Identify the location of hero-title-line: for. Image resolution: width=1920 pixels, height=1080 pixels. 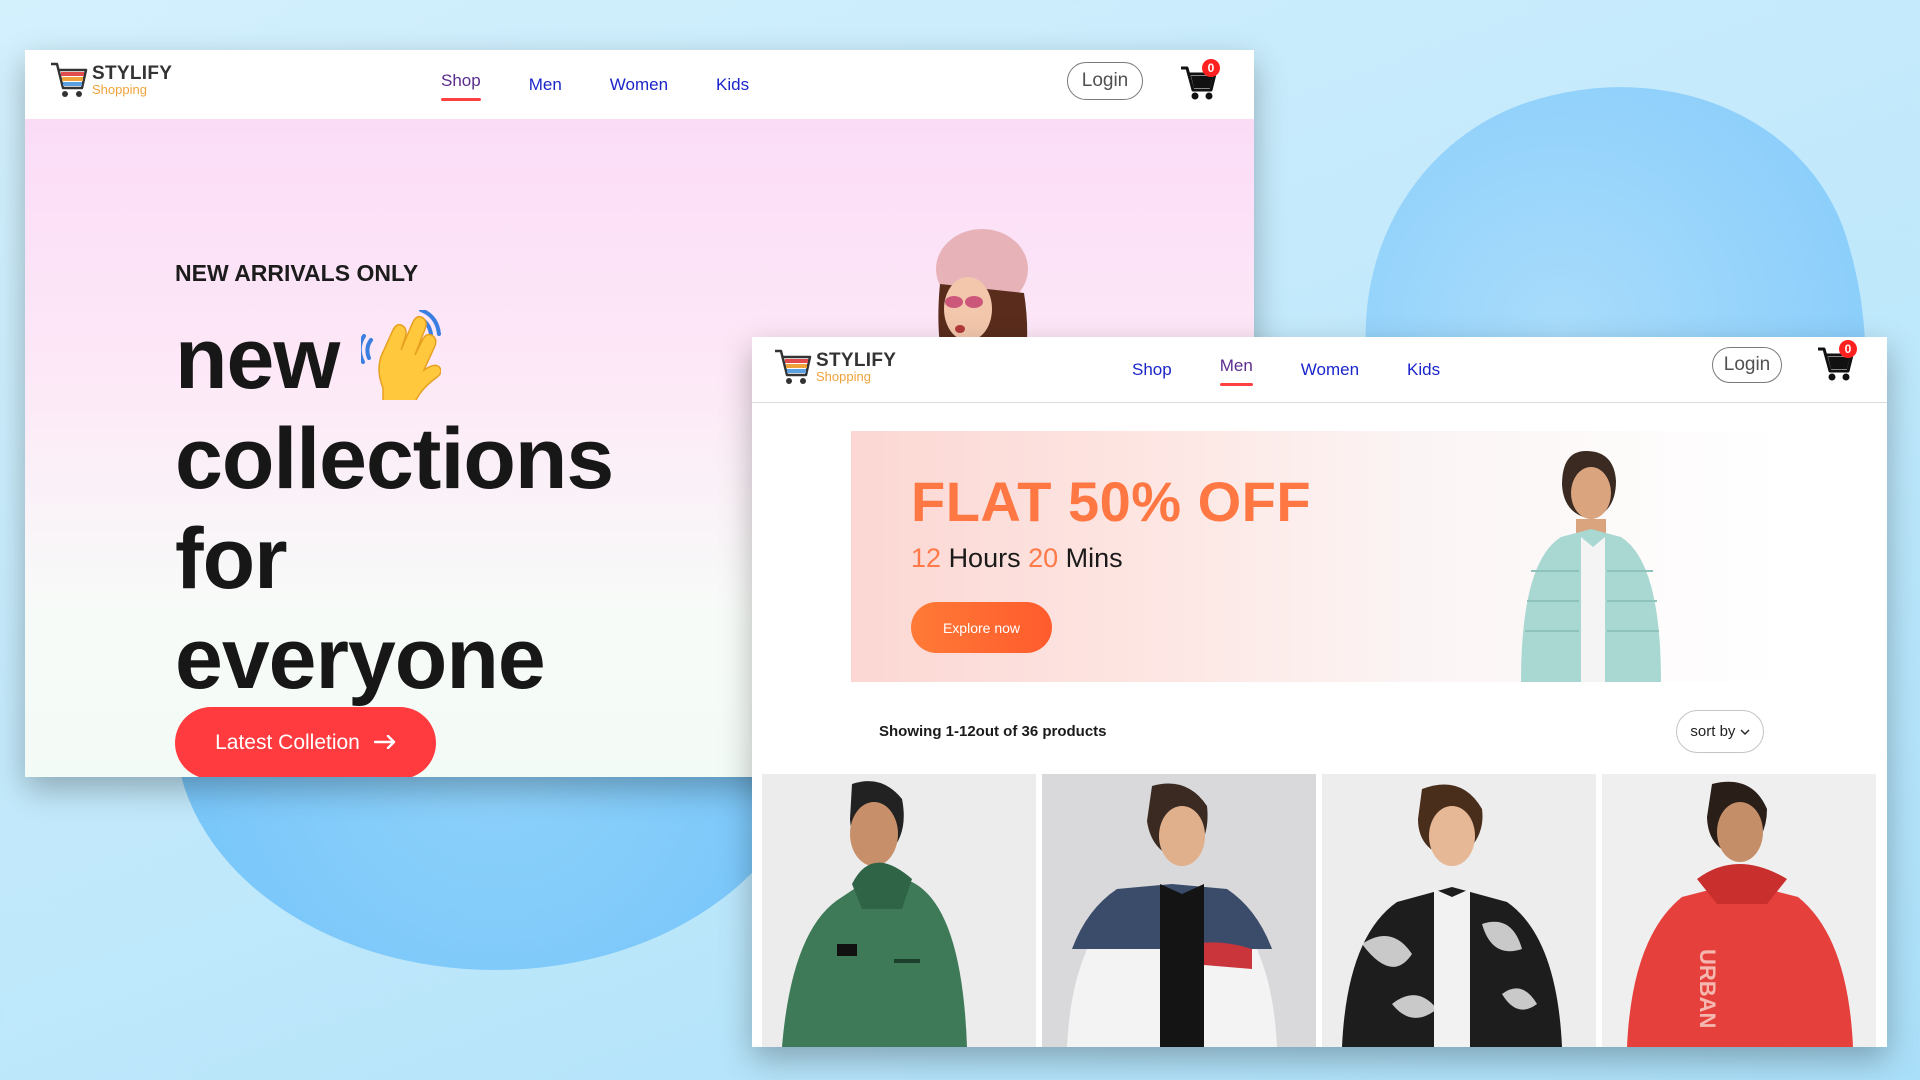
(231, 559).